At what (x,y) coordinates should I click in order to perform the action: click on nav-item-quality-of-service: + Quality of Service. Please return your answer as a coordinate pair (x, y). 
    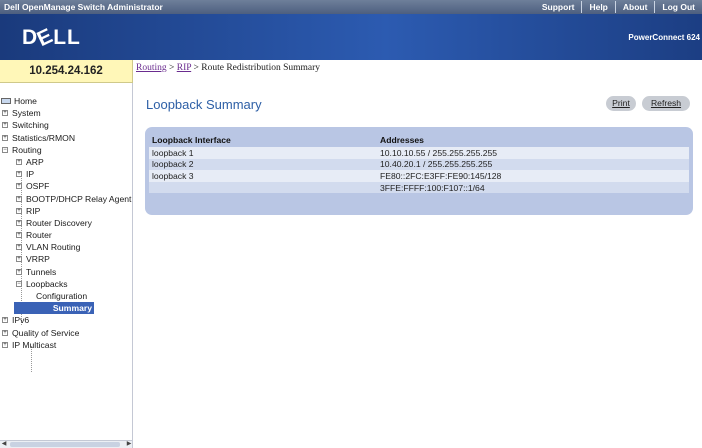
    Looking at the image, I should click on (66, 333).